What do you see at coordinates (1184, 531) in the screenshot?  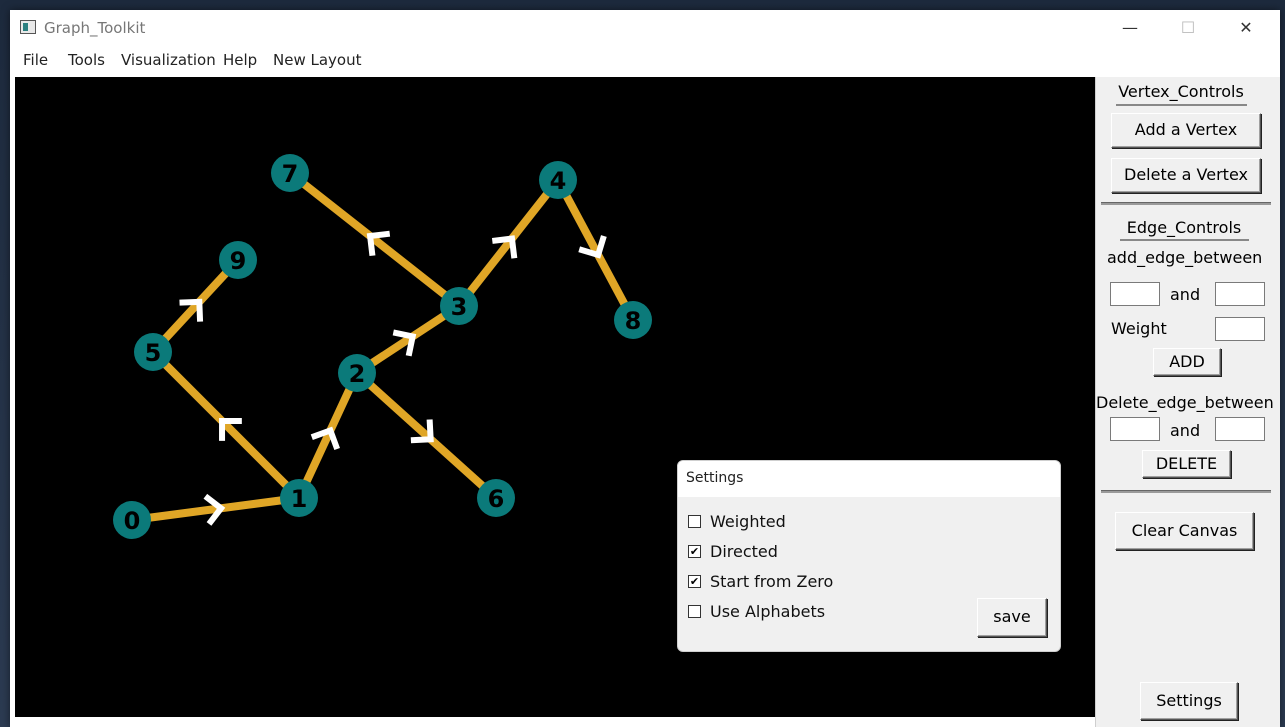 I see `clear-canvas-button: Clear Canvas` at bounding box center [1184, 531].